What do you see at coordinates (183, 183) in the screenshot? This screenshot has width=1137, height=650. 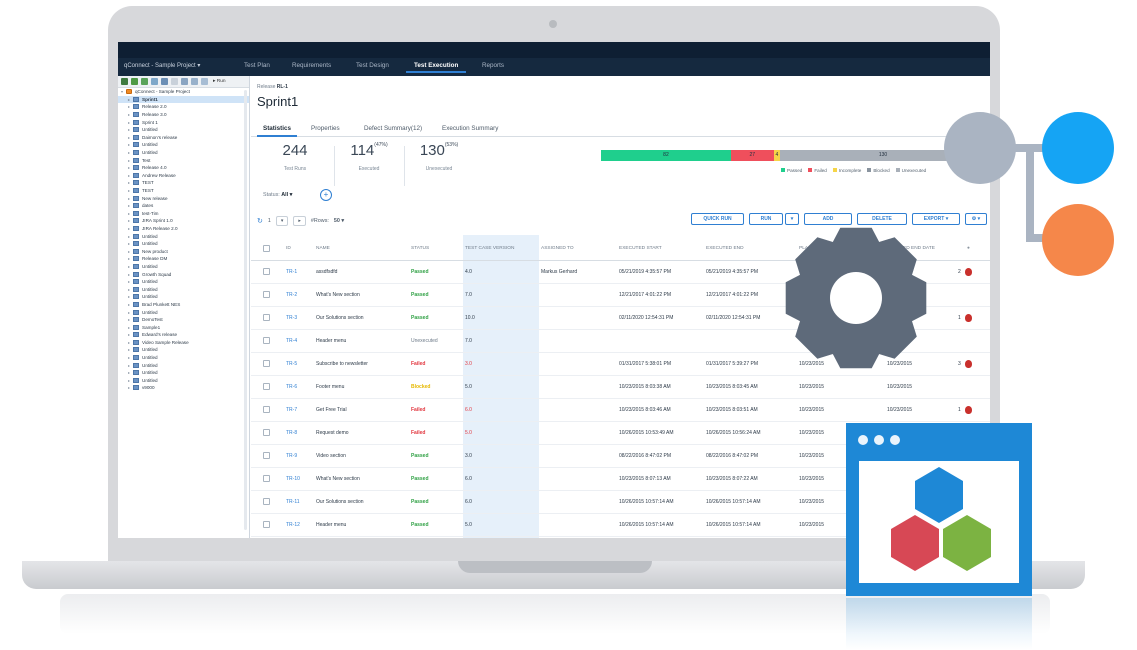 I see `tree-item: ▸ TEST` at bounding box center [183, 183].